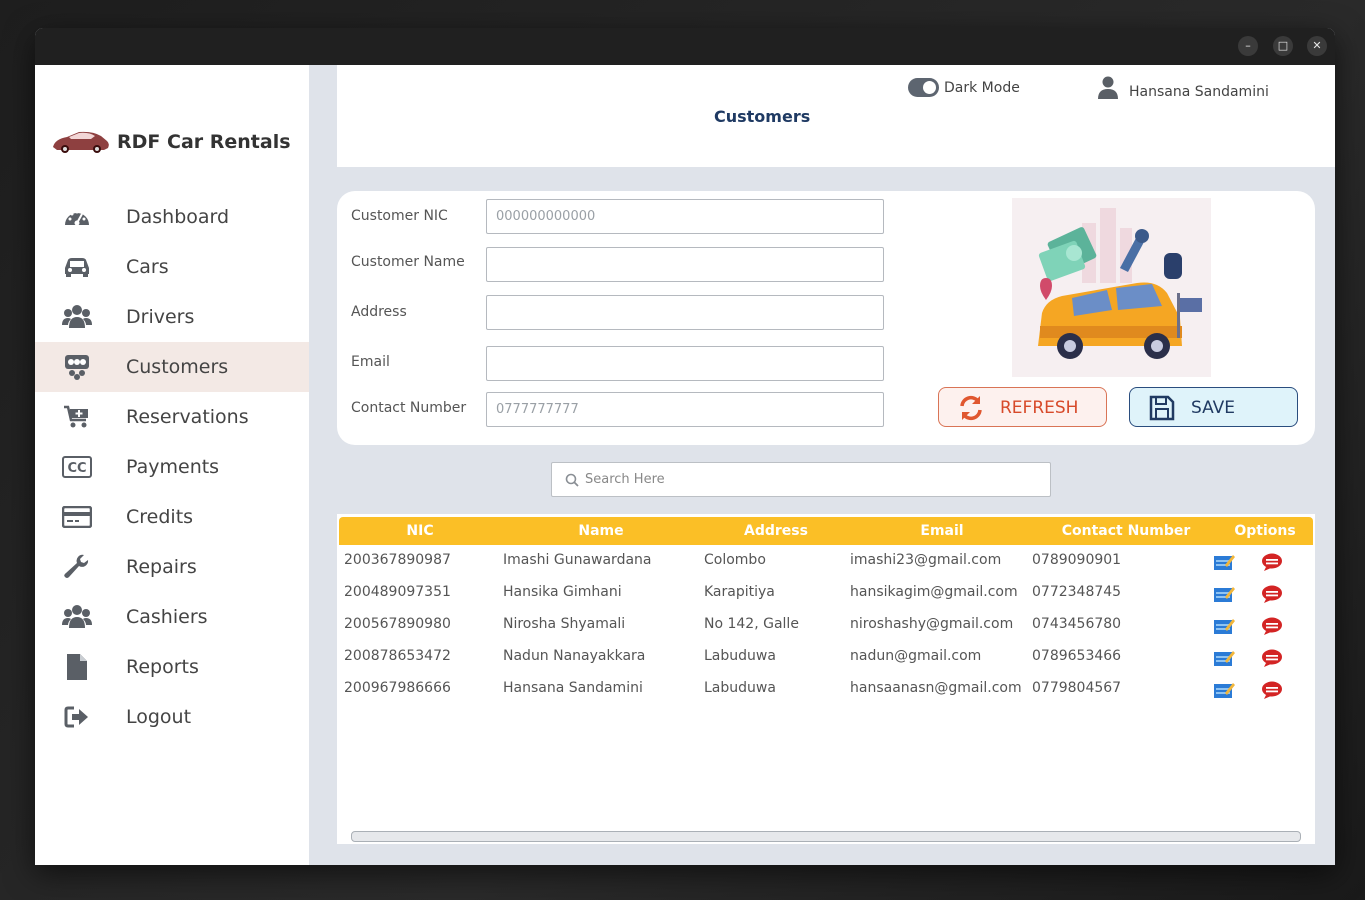 This screenshot has width=1365, height=900. What do you see at coordinates (399, 216) in the screenshot?
I see `nic-label: Customer NIC` at bounding box center [399, 216].